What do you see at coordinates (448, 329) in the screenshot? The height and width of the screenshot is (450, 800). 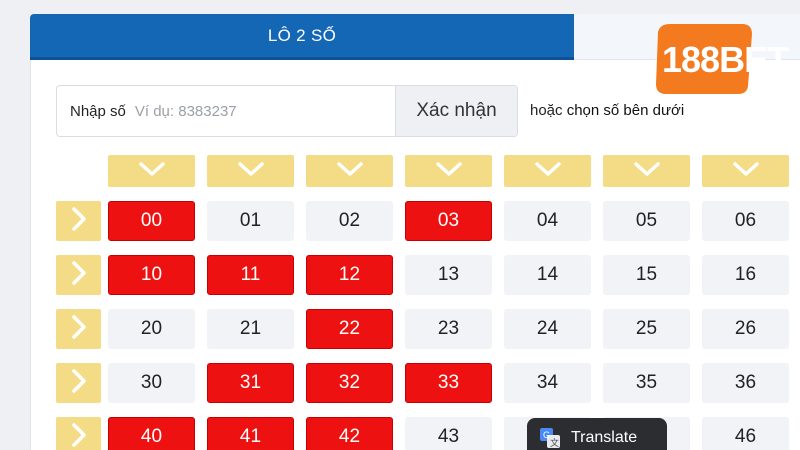 I see `number-cell: 23` at bounding box center [448, 329].